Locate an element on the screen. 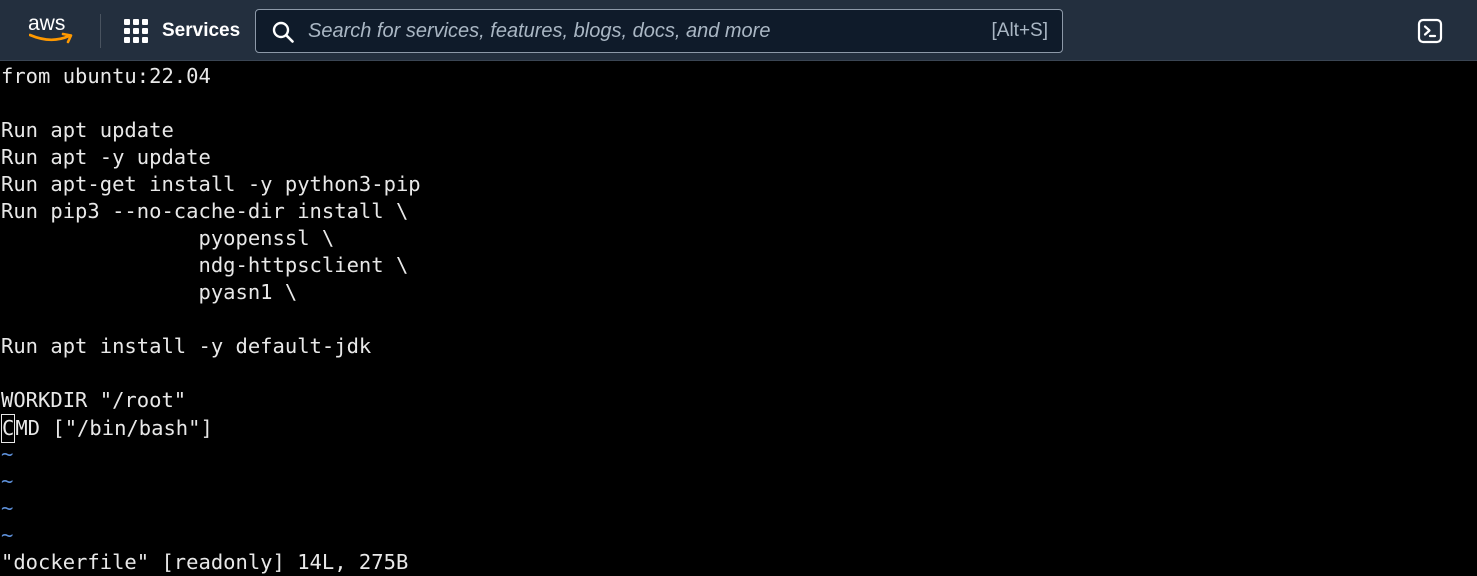 Image resolution: width=1477 pixels, height=576 pixels. header-divider is located at coordinates (100, 31).